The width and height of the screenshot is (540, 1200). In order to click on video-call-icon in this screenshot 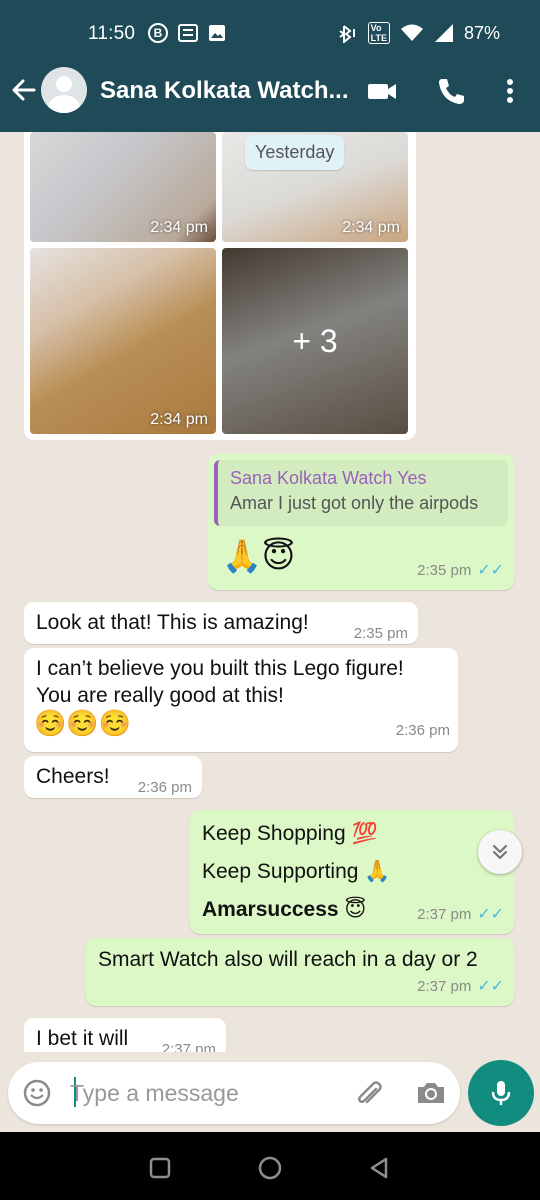, I will do `click(382, 91)`.